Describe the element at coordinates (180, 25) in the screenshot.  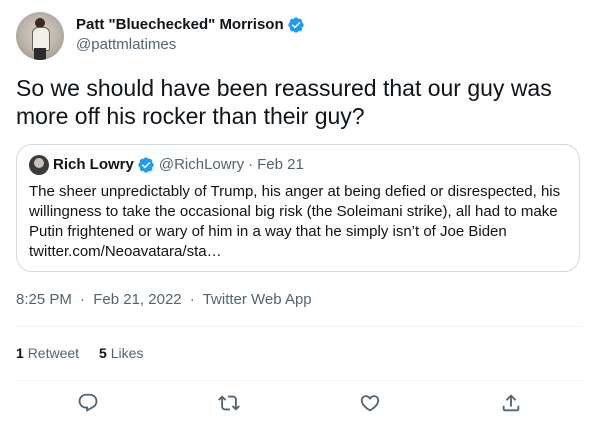
I see `author-display-name: Patt "Bluechecked" Morrison` at that location.